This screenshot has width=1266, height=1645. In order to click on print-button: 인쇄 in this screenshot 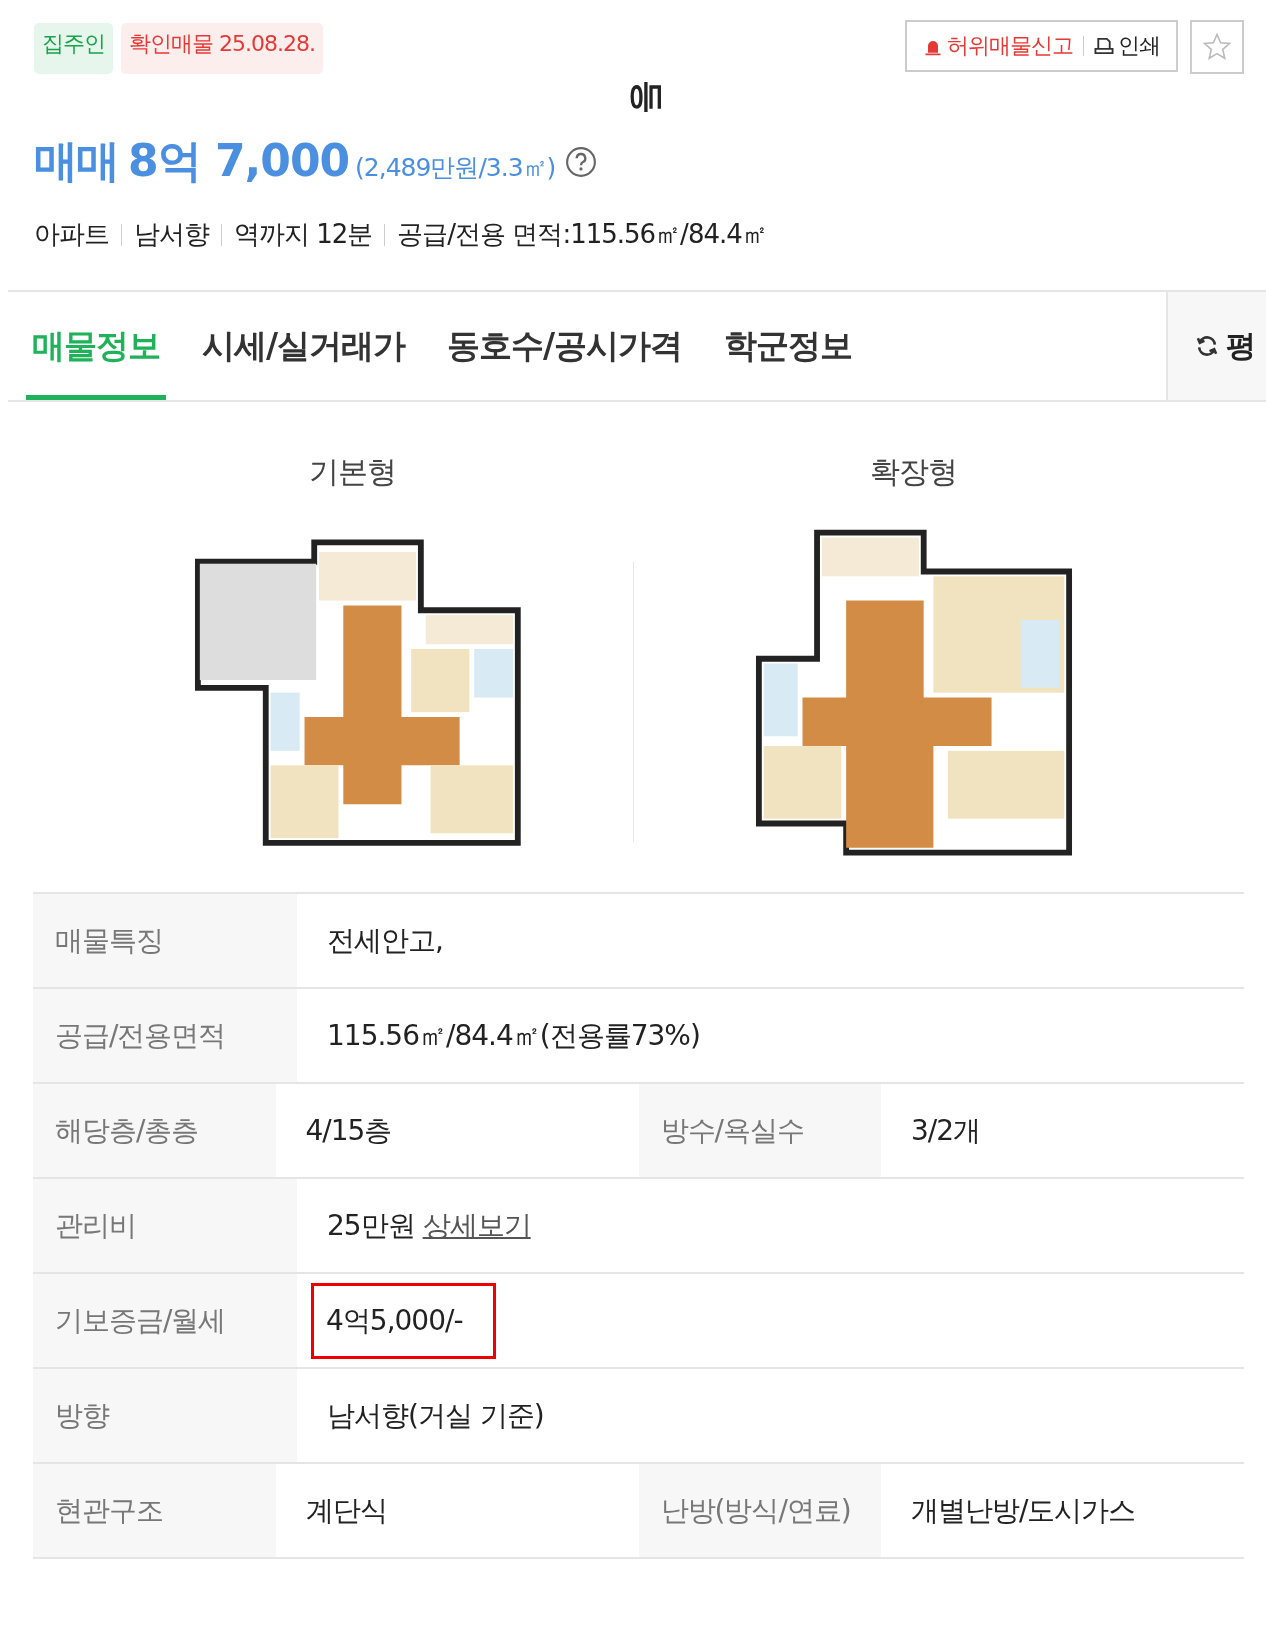, I will do `click(1127, 46)`.